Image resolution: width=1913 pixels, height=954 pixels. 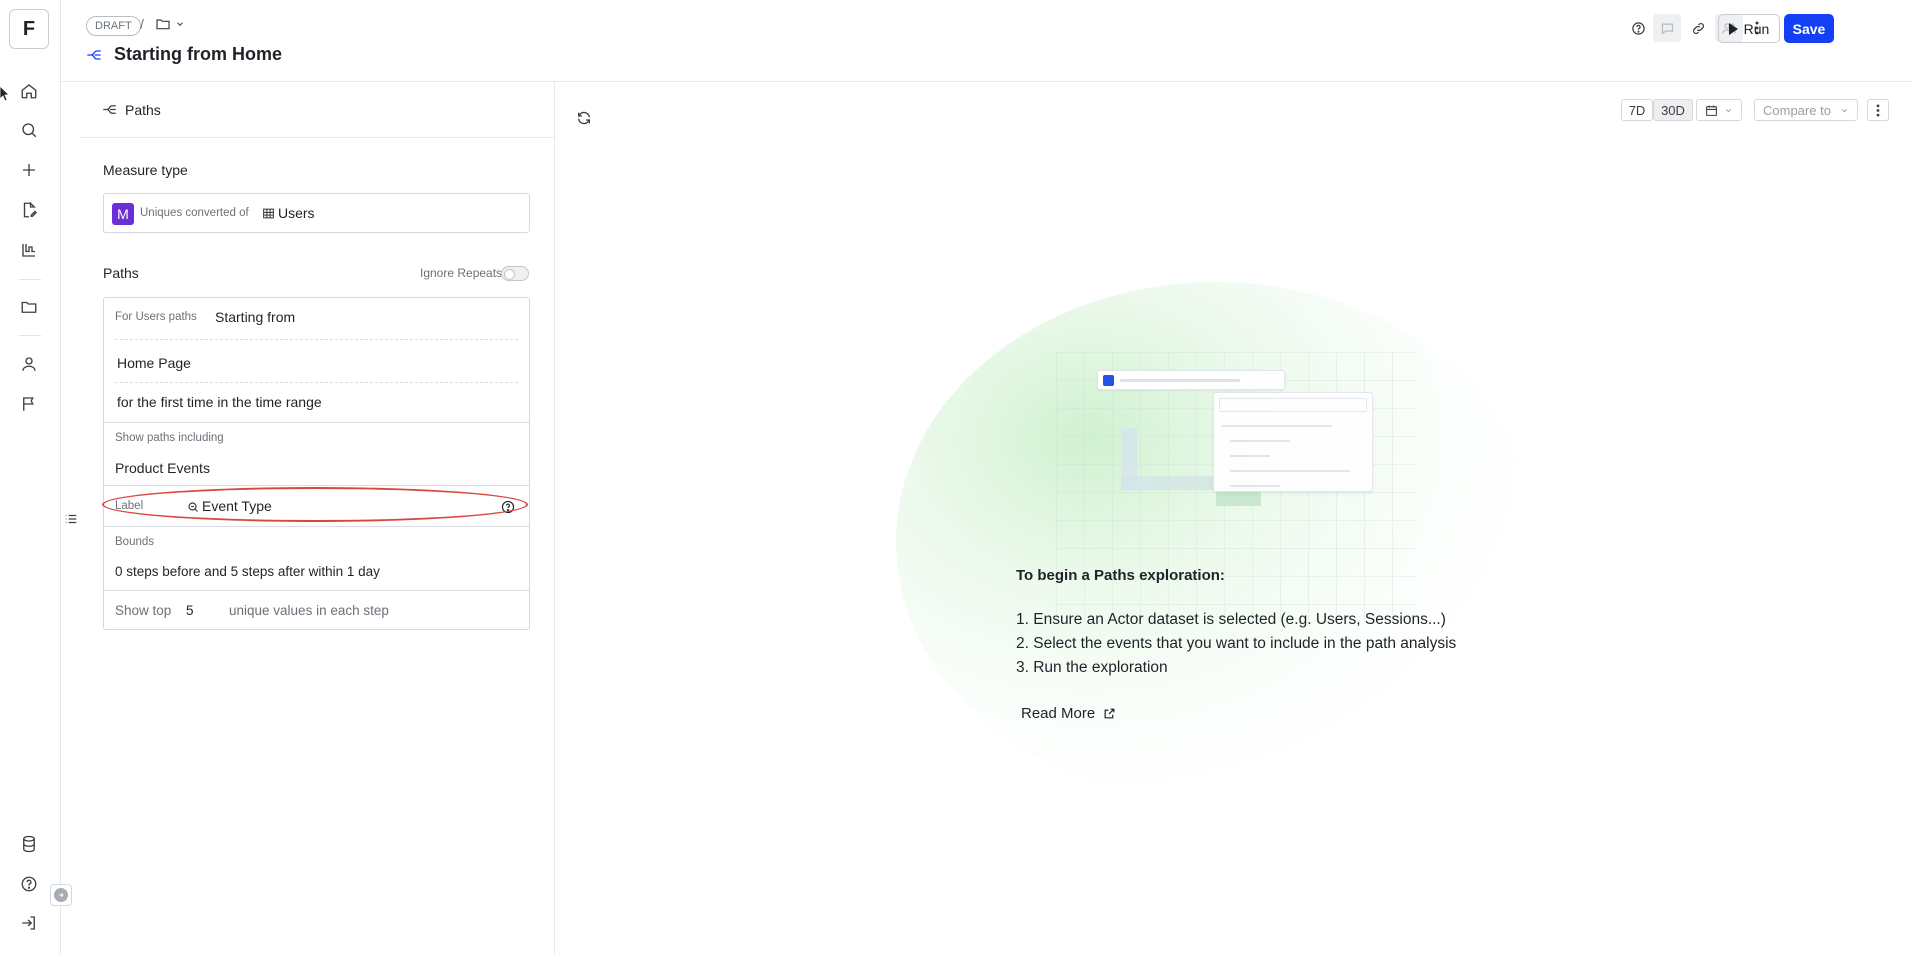 What do you see at coordinates (162, 468) in the screenshot?
I see `events-source-select: Product Events` at bounding box center [162, 468].